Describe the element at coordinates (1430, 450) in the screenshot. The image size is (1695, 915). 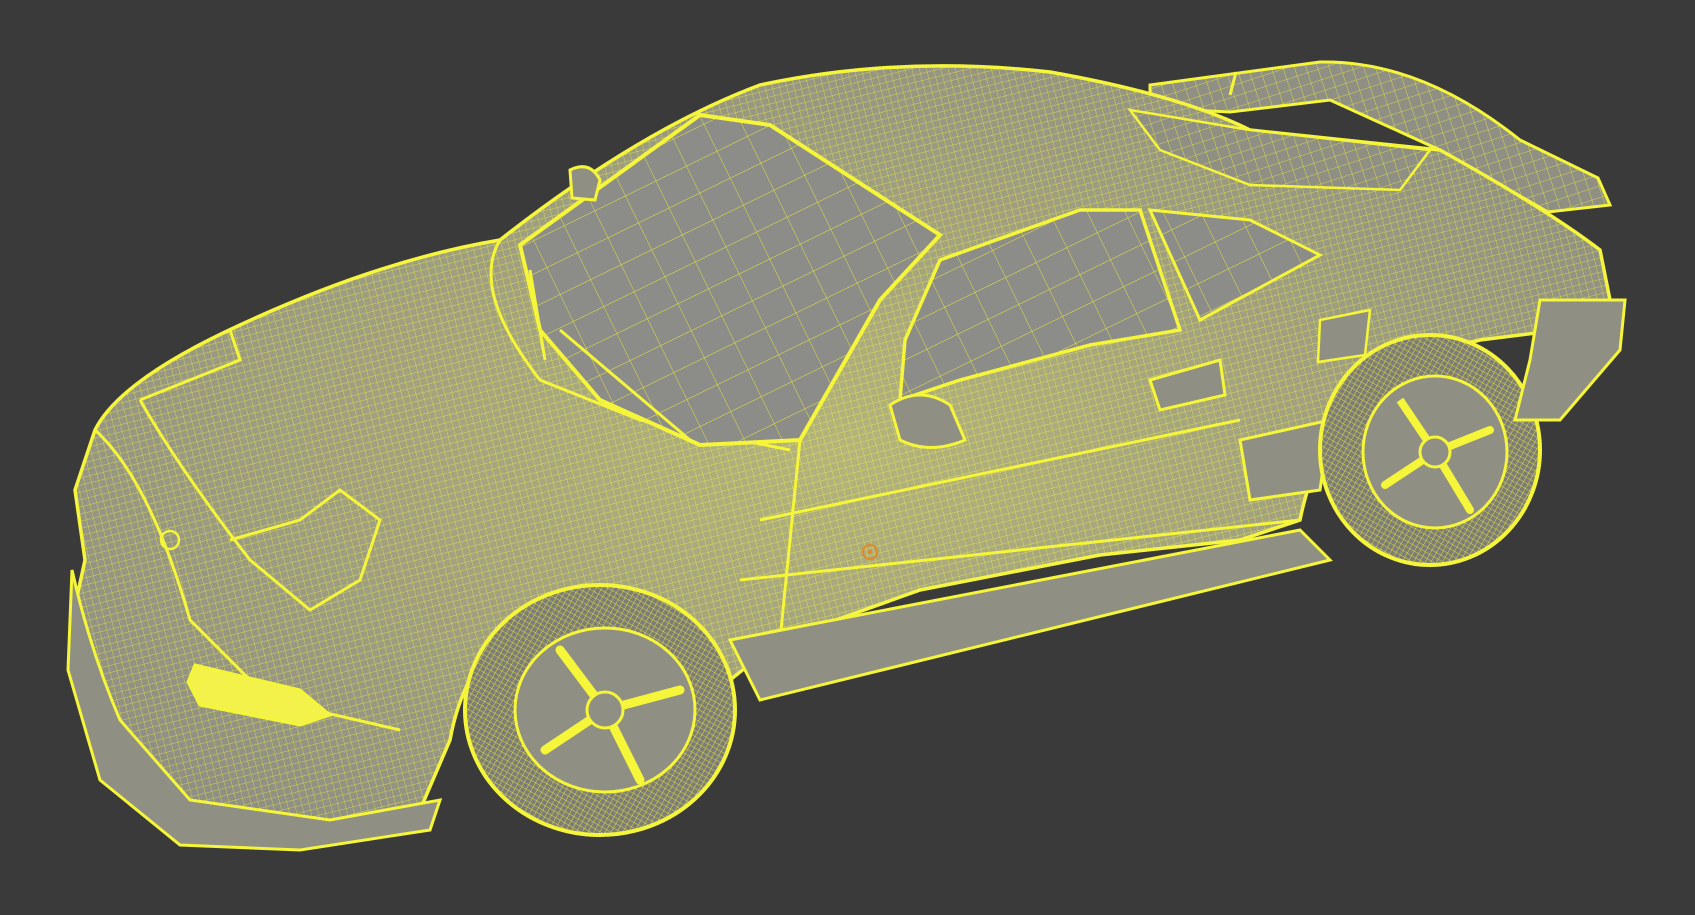
I see `rear-wheel` at that location.